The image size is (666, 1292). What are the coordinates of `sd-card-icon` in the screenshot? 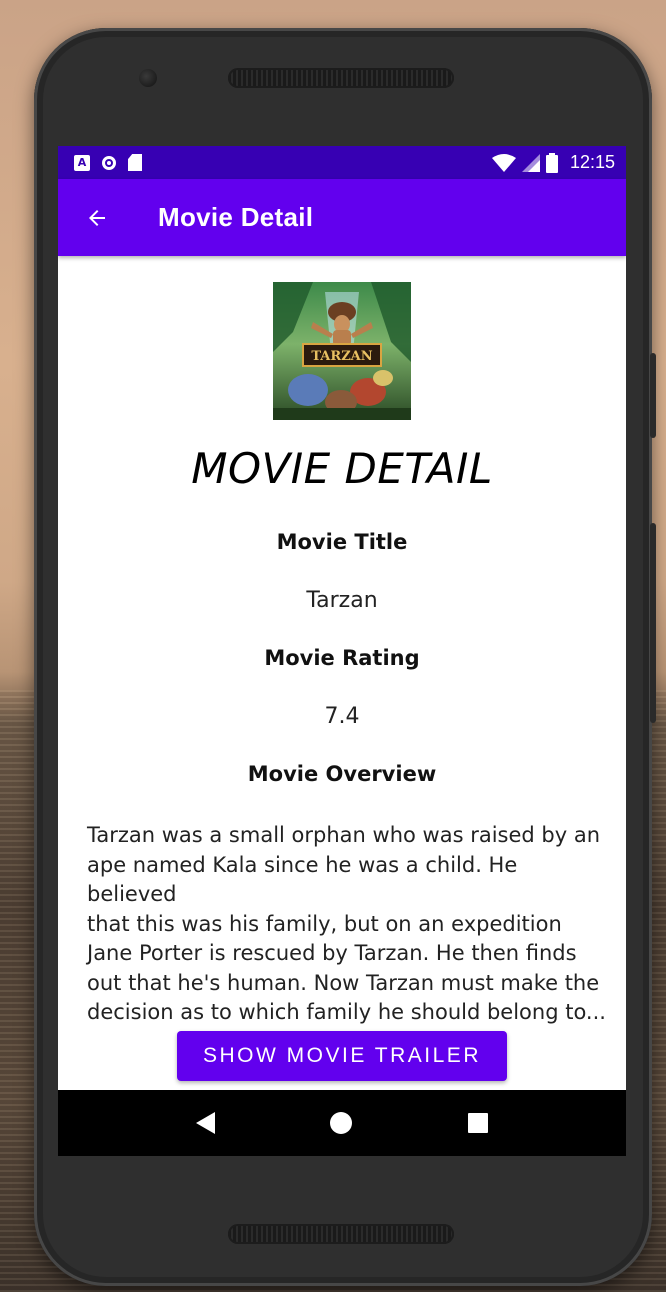 It's located at (135, 162).